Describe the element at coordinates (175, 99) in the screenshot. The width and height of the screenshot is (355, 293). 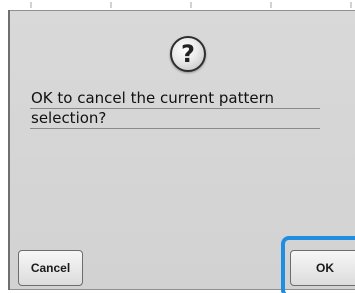
I see `message-line-1: OK to cancel the current pattern` at that location.